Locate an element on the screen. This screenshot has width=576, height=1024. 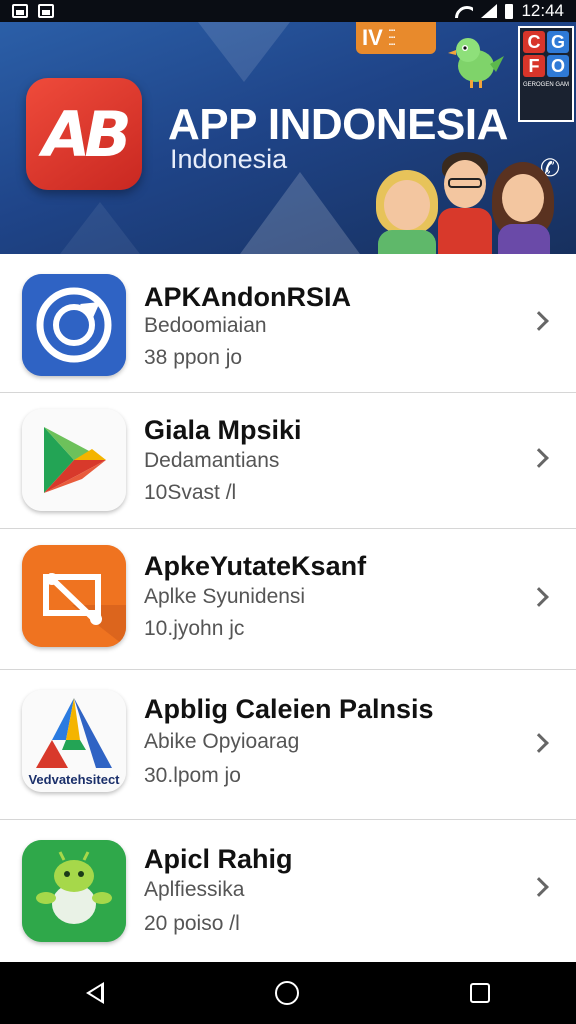
app-subtitle: Aplfiessika is located at coordinates (194, 889).